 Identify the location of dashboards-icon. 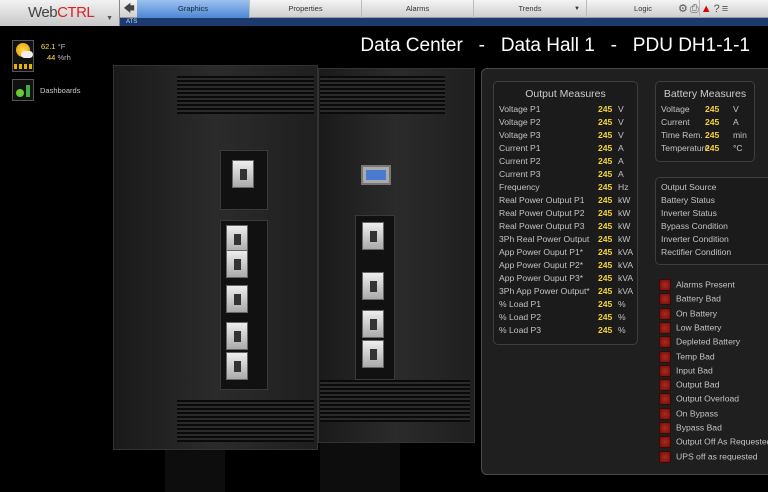
(23, 90).